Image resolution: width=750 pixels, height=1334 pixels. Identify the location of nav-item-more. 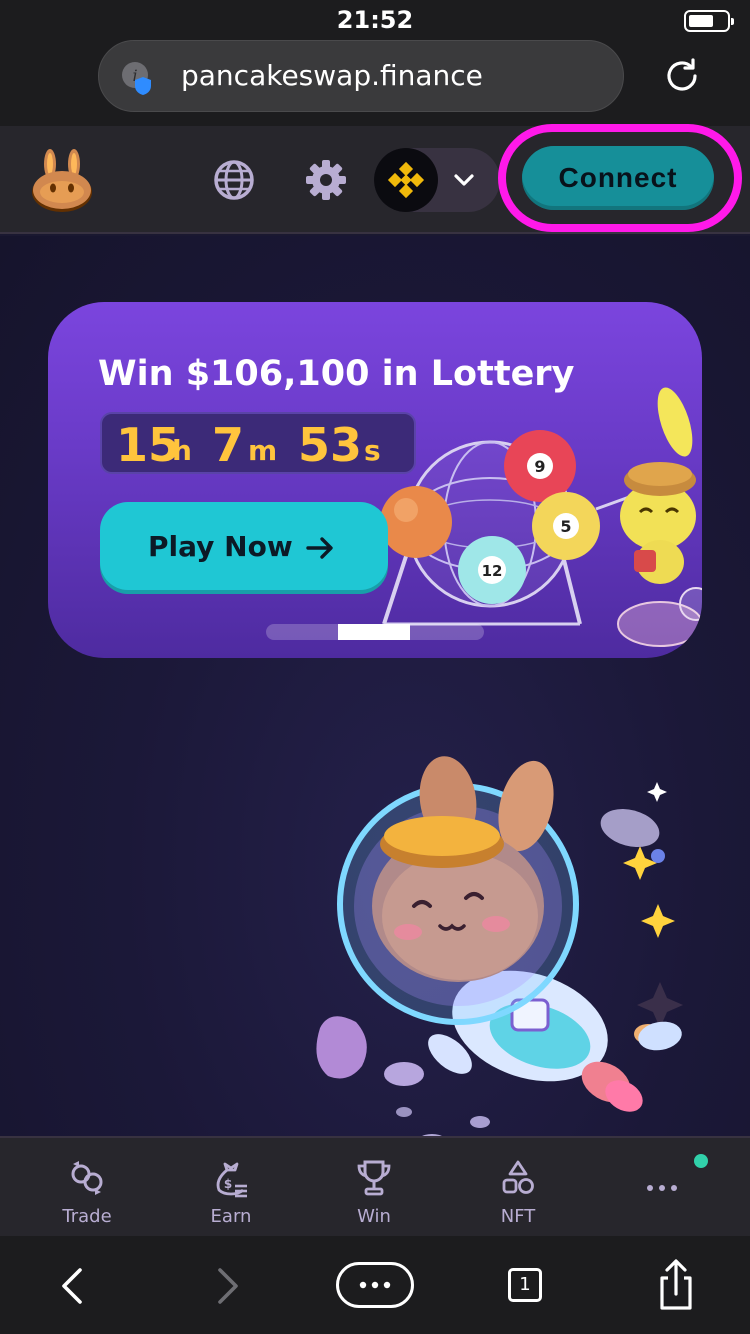
(662, 1188).